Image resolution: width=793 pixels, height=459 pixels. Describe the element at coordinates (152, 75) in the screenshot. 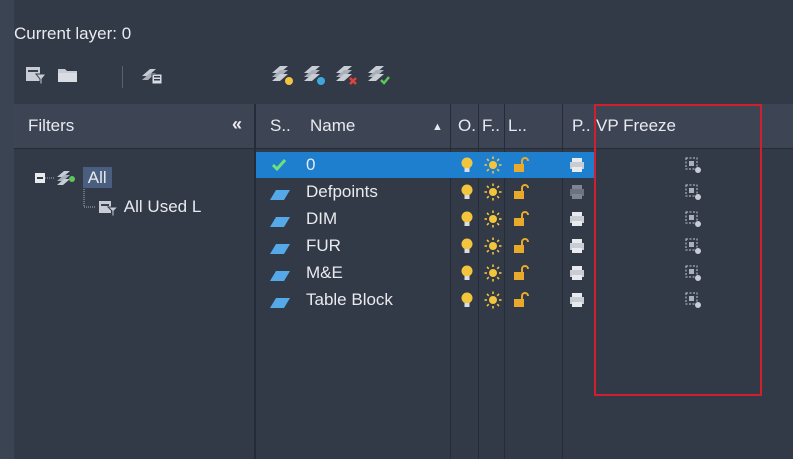

I see `layer-states-manager-icon` at that location.